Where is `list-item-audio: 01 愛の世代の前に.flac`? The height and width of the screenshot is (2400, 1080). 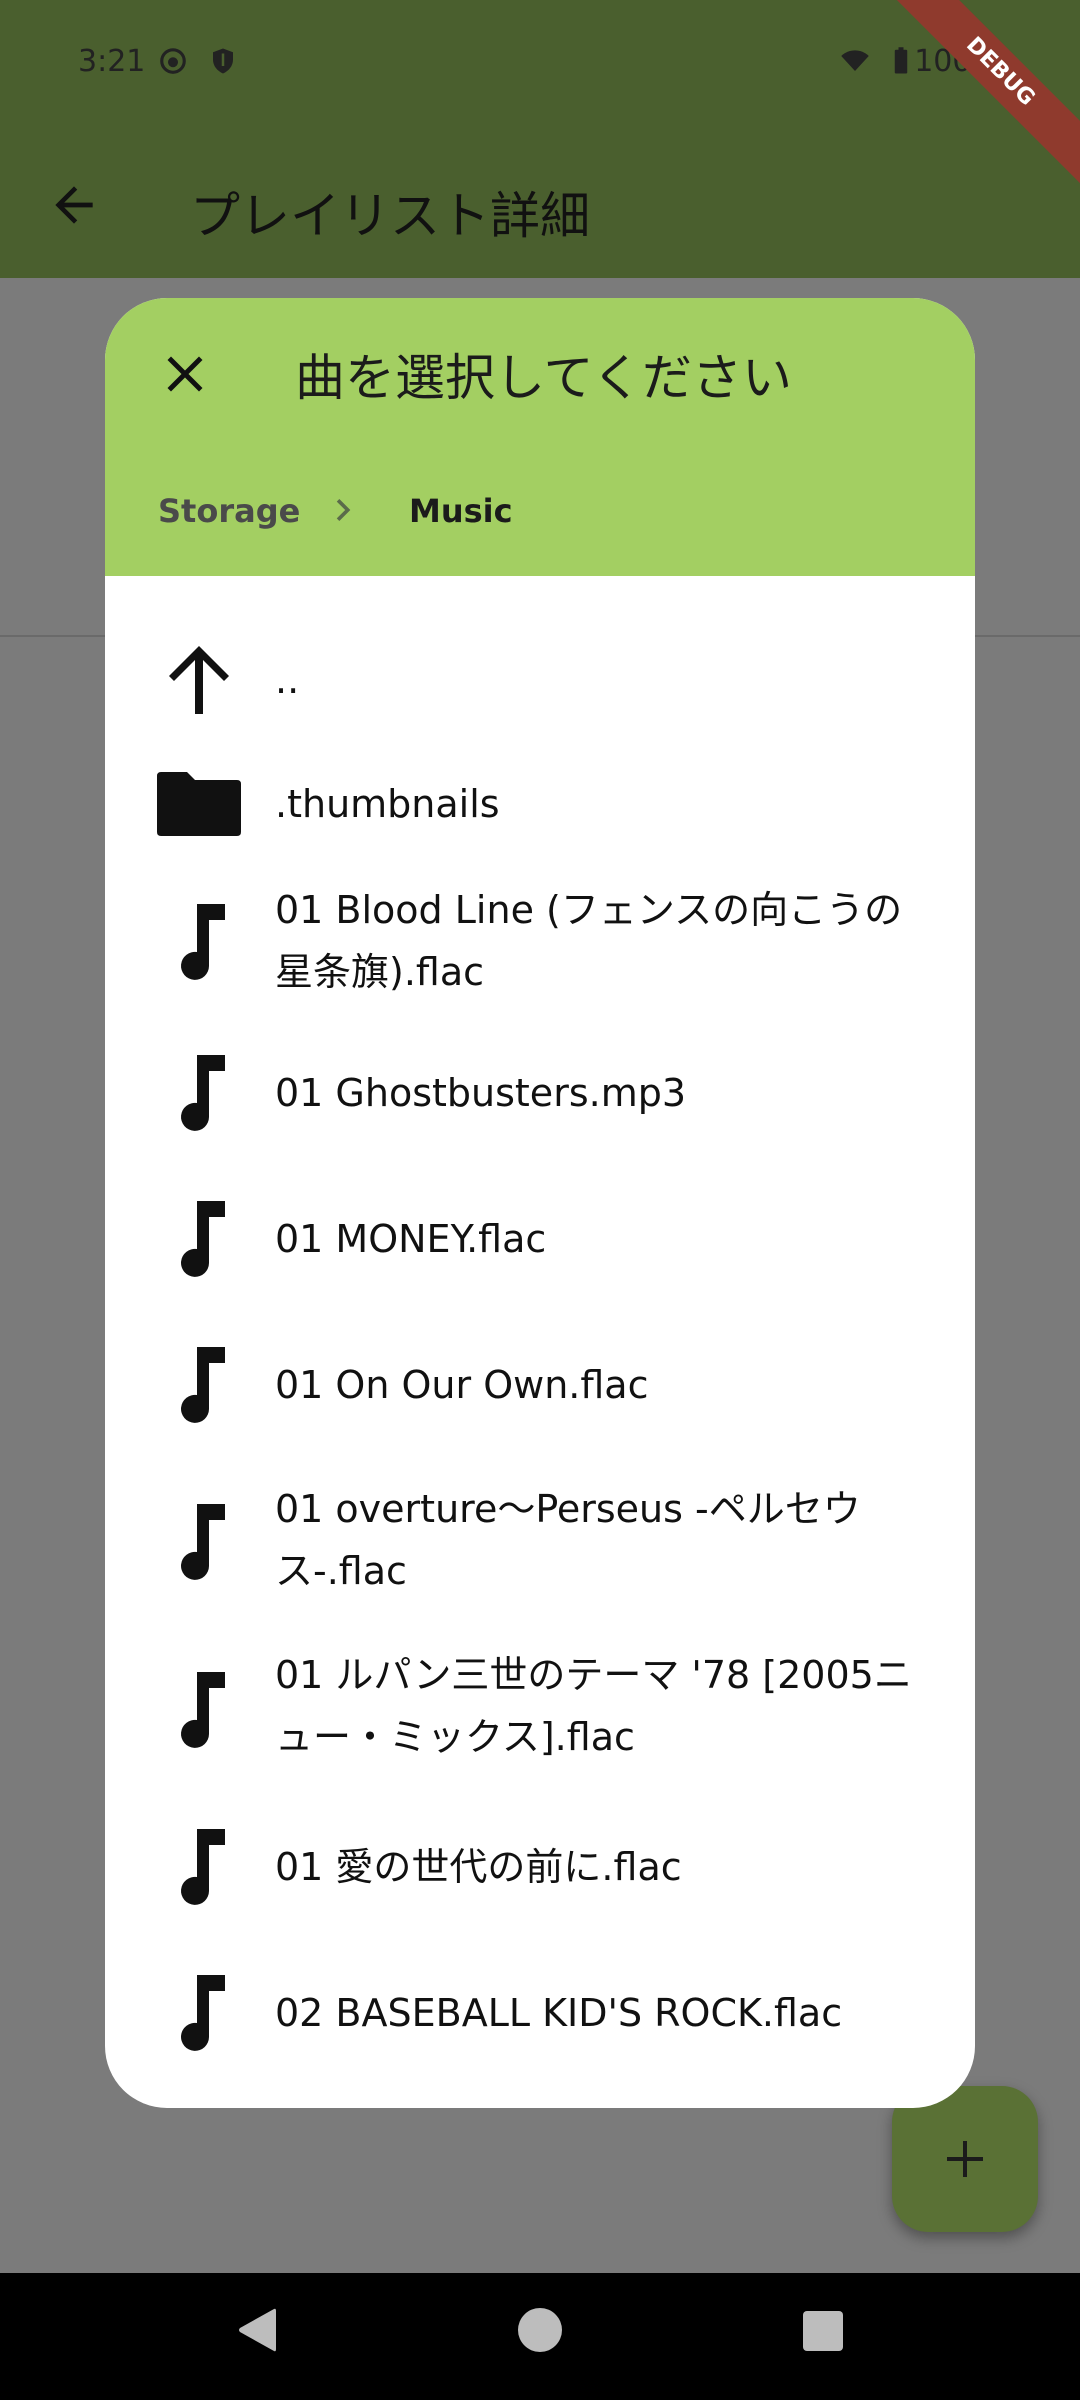
list-item-audio: 01 愛の世代の前に.flac is located at coordinates (540, 1867).